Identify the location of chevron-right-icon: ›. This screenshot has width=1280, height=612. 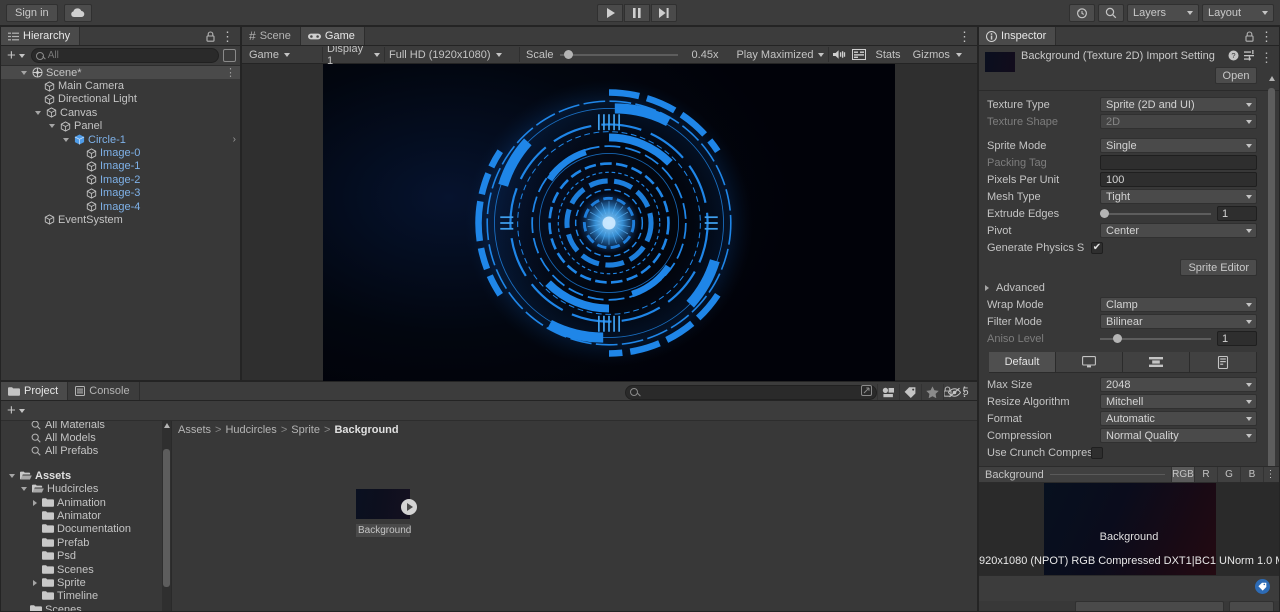
(234, 139).